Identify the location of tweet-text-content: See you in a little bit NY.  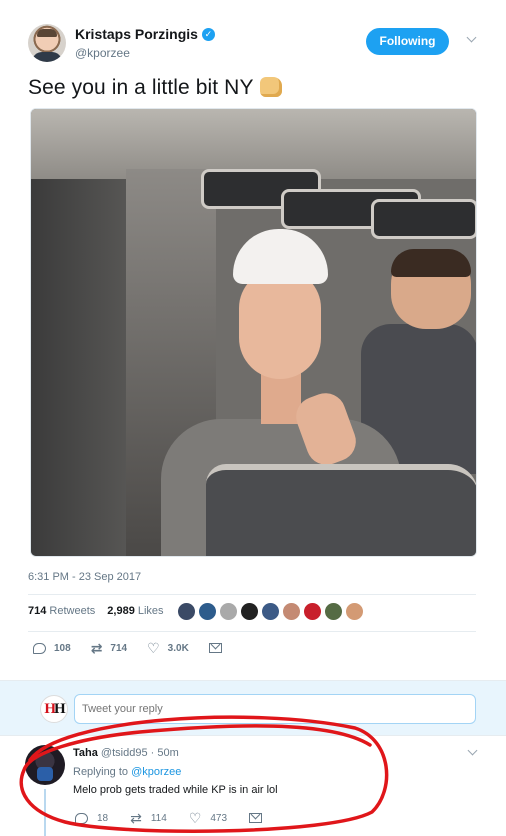
(141, 87).